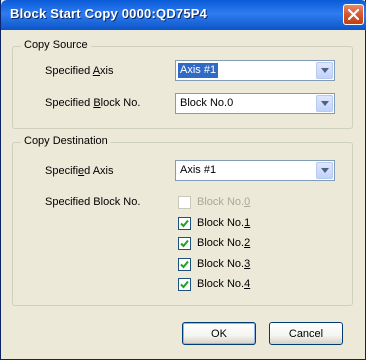 The height and width of the screenshot is (360, 366). I want to click on block-0-checkbox: Block No.0, so click(228, 203).